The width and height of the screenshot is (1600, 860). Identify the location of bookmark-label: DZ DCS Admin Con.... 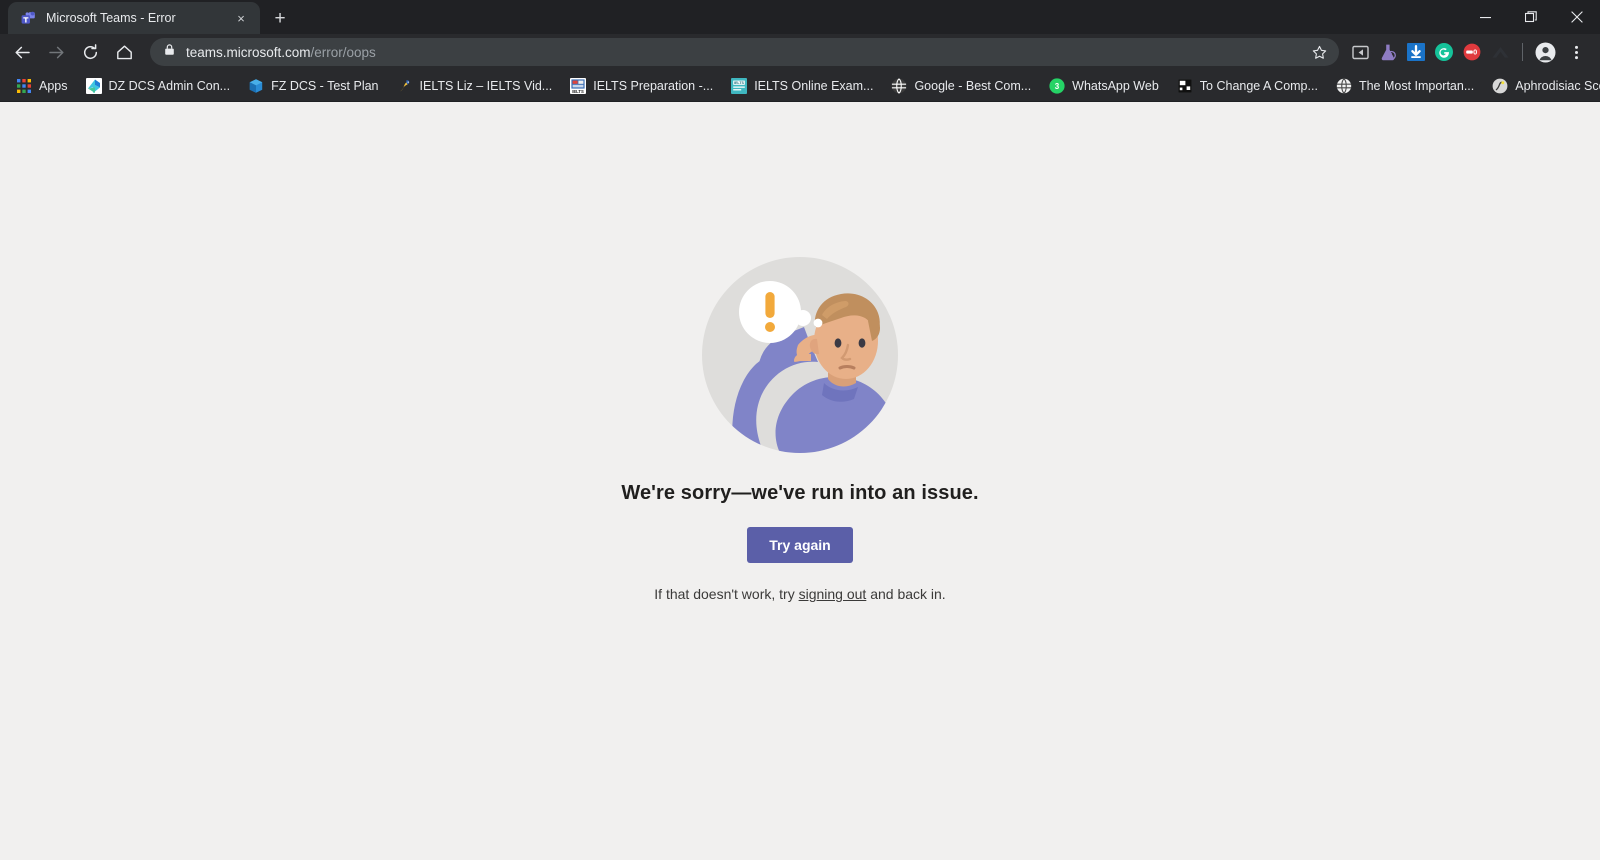
(169, 85).